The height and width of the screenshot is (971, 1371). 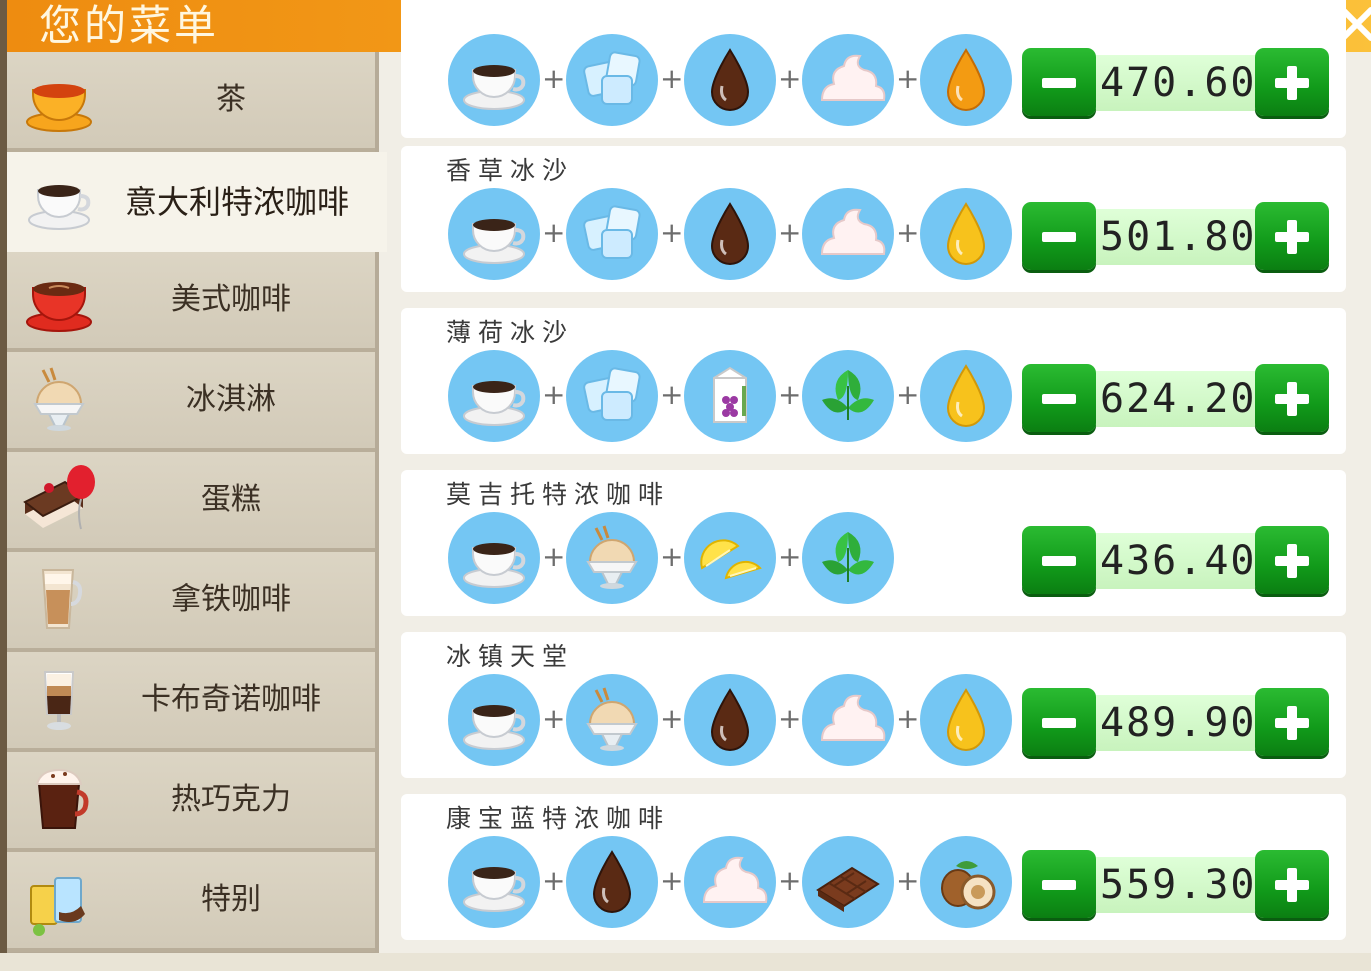 I want to click on category-item: 冰淇淋, so click(x=191, y=402).